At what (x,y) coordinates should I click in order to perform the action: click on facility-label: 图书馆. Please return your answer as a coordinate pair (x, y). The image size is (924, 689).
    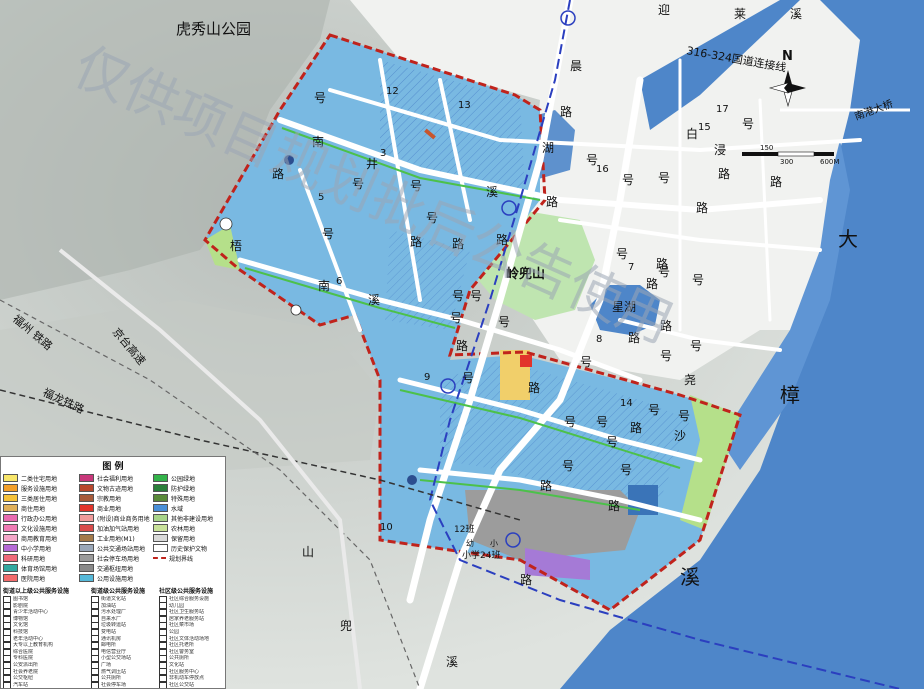
    Looking at the image, I should click on (21, 599).